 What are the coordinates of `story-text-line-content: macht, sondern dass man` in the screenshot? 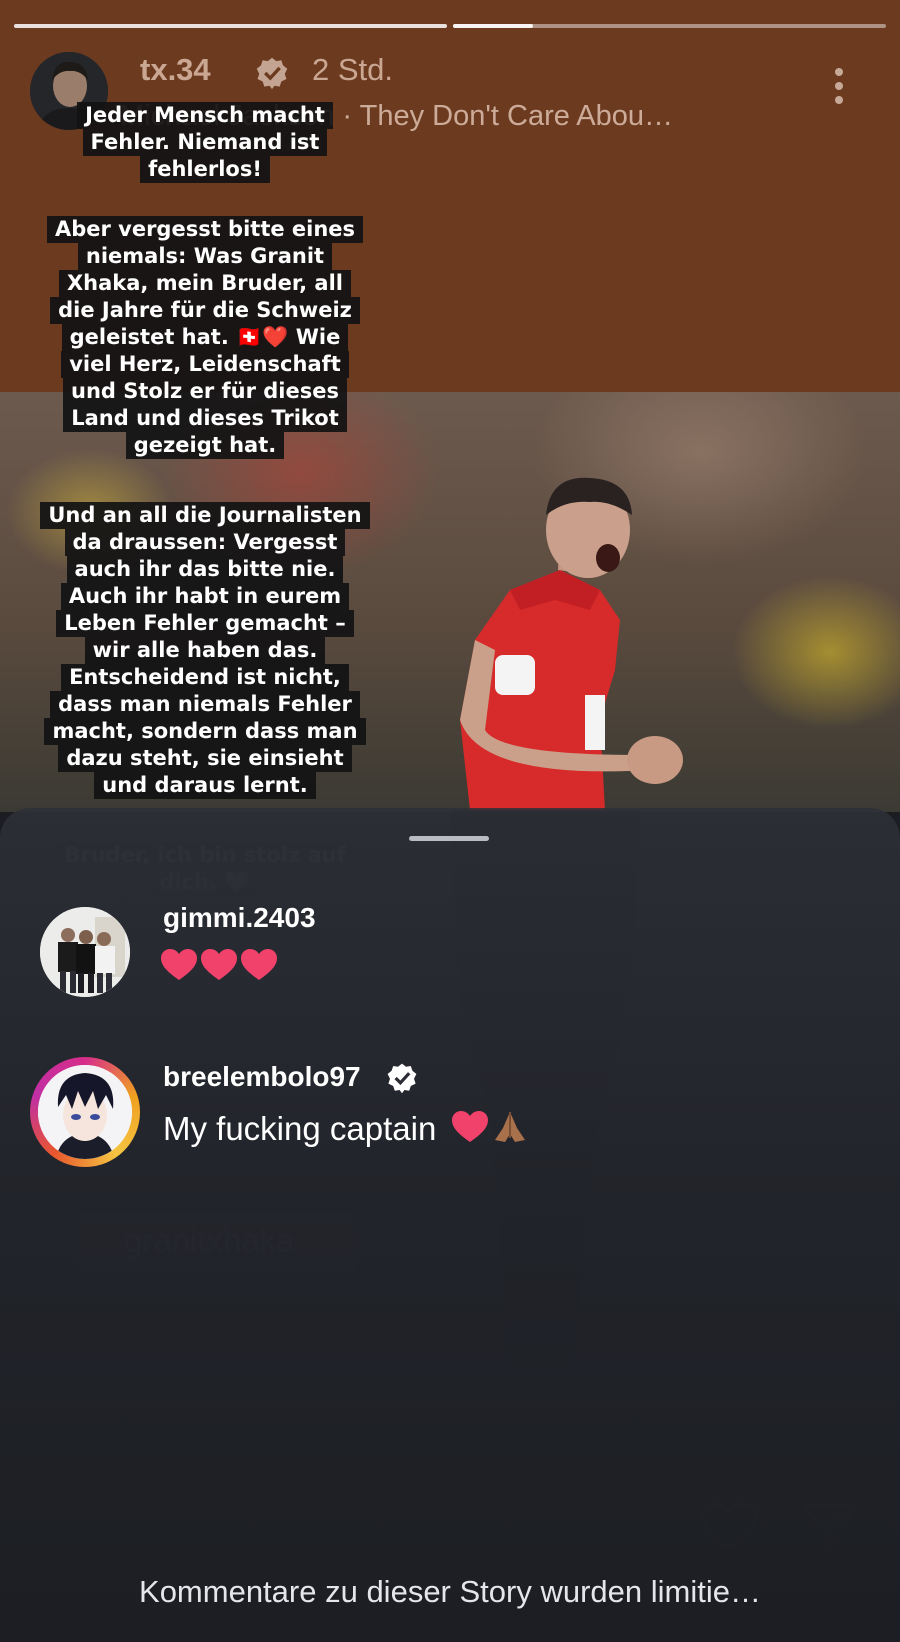 It's located at (205, 731).